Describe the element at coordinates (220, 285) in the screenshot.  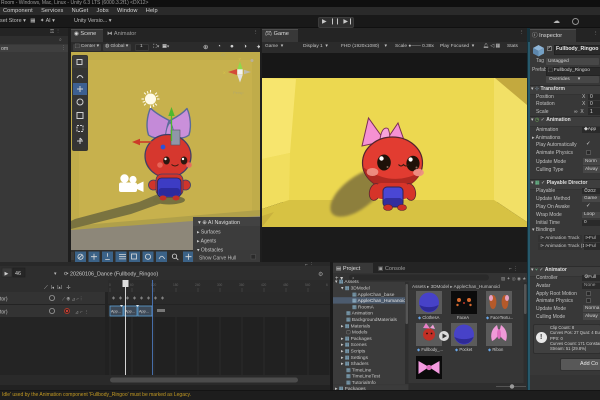
I see `svg-text: 300` at that location.